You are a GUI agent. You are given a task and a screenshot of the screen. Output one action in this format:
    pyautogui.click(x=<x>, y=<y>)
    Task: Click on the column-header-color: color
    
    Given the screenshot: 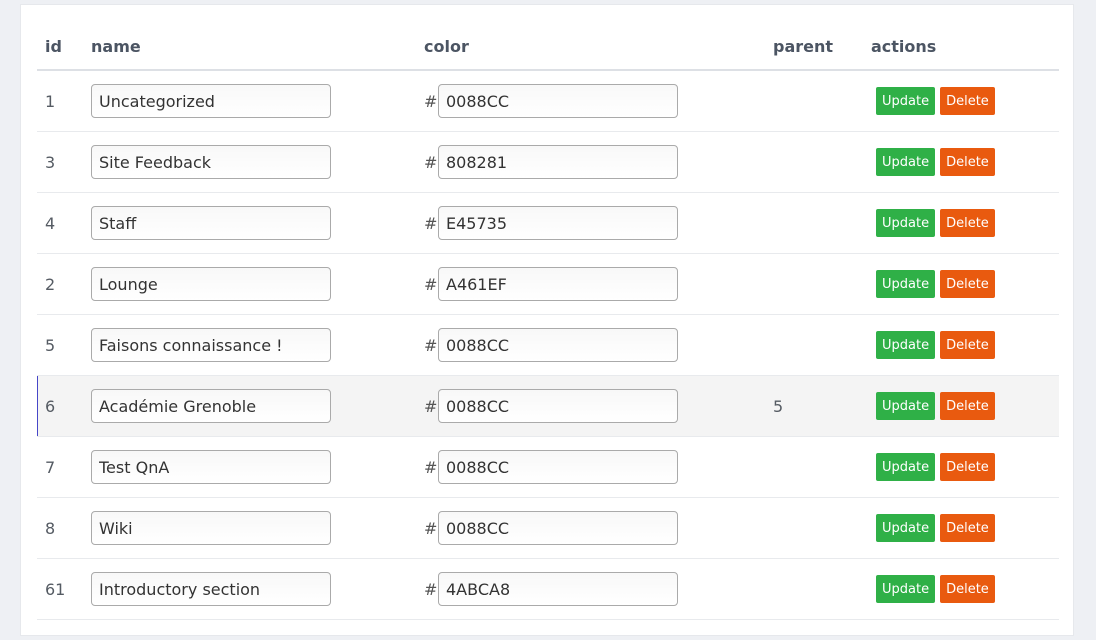 What is the action you would take?
    pyautogui.click(x=598, y=47)
    